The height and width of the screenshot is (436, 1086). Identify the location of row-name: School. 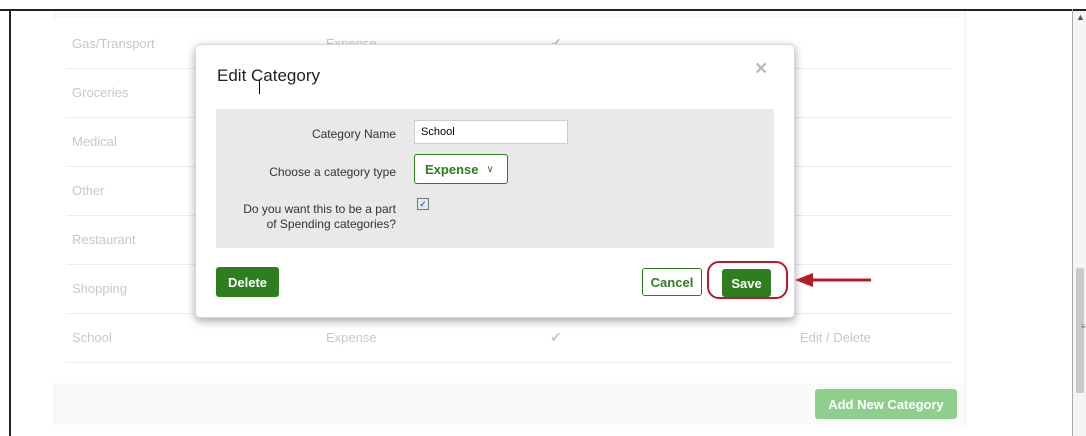
(92, 337).